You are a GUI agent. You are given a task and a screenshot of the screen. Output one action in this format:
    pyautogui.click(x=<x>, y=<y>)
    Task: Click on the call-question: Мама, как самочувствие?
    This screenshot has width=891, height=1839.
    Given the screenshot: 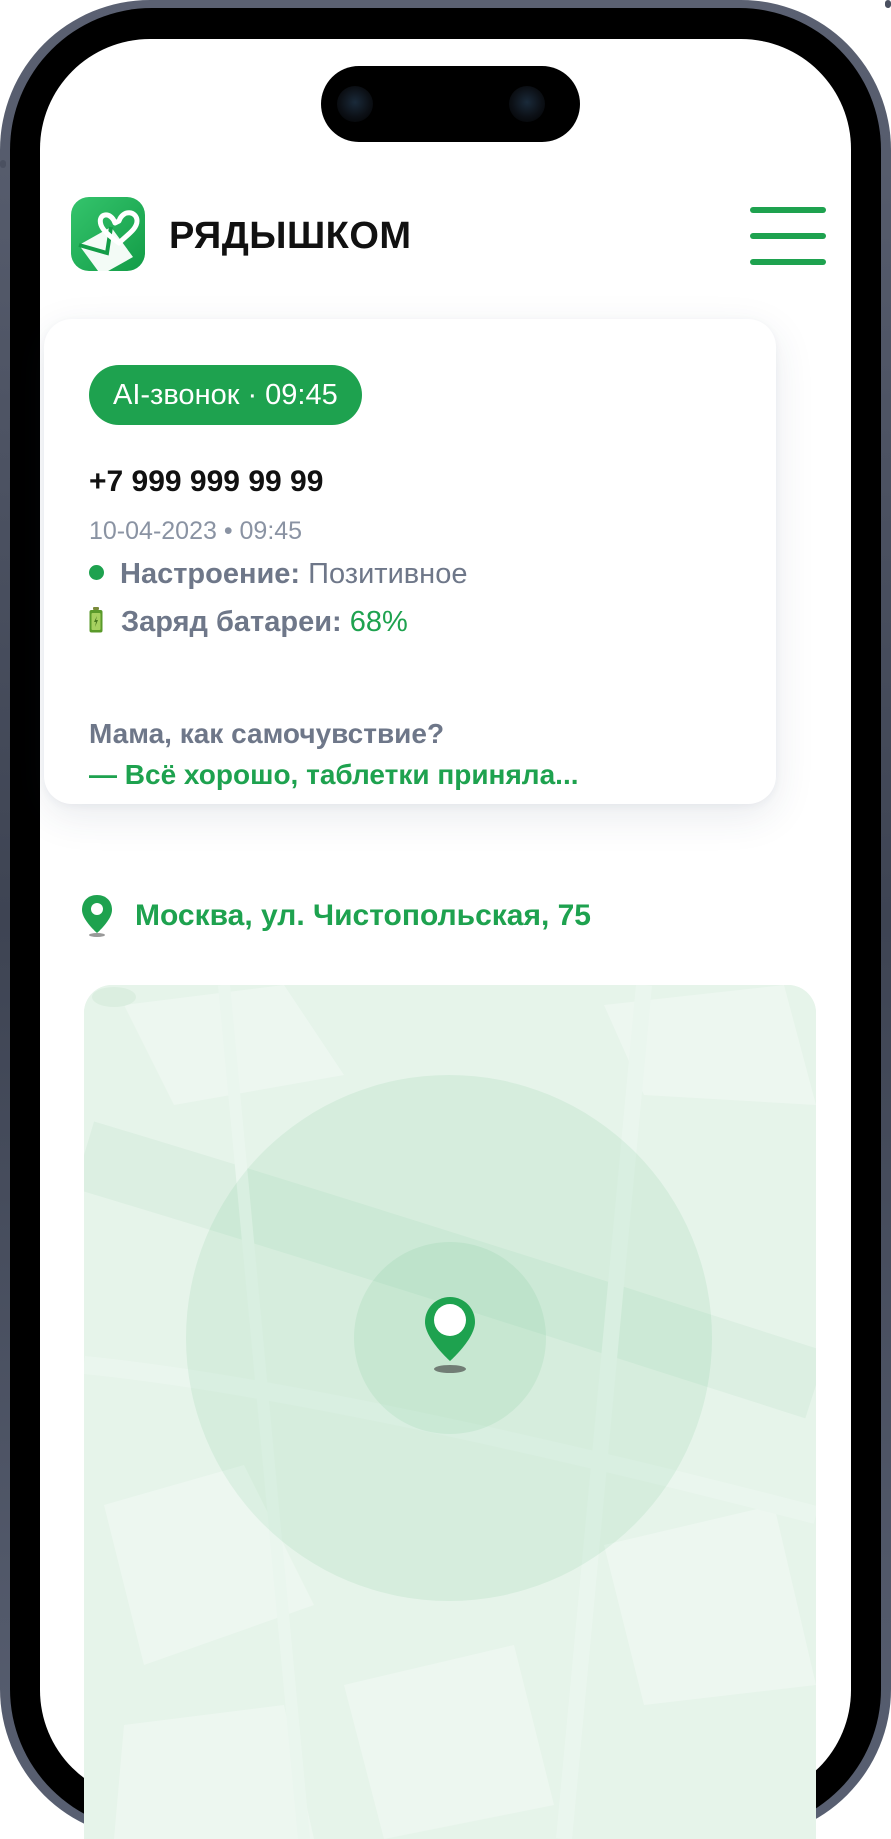 What is the action you would take?
    pyautogui.click(x=267, y=733)
    